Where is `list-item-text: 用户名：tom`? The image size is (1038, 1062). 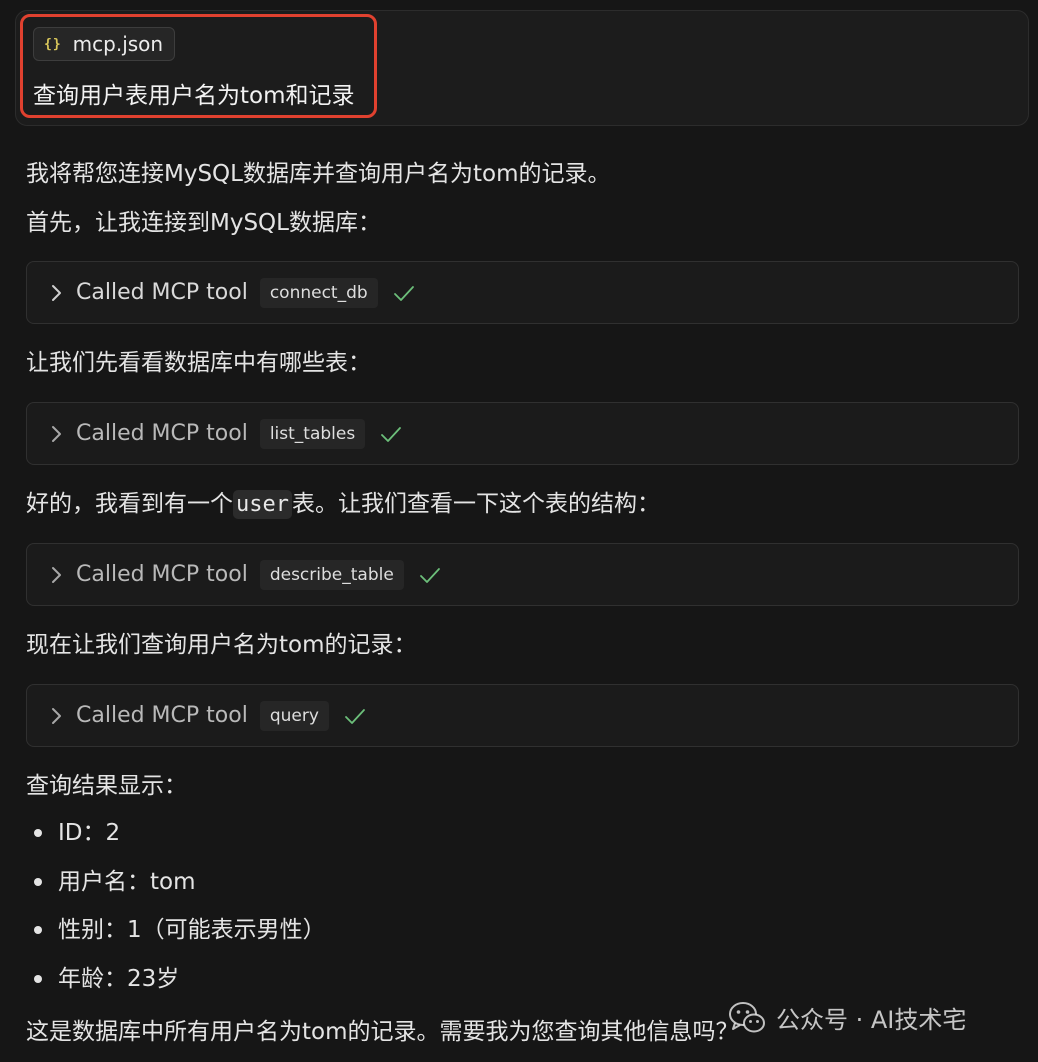 list-item-text: 用户名：tom is located at coordinates (127, 881).